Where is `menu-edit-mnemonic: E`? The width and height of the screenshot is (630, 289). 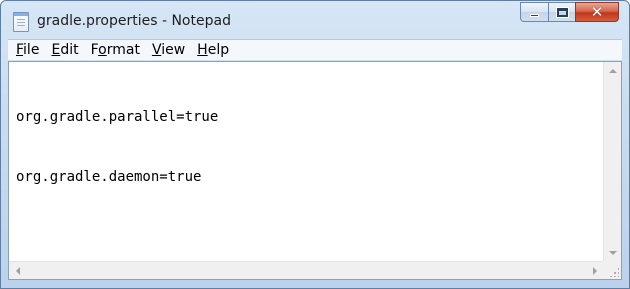 menu-edit-mnemonic: E is located at coordinates (56, 49).